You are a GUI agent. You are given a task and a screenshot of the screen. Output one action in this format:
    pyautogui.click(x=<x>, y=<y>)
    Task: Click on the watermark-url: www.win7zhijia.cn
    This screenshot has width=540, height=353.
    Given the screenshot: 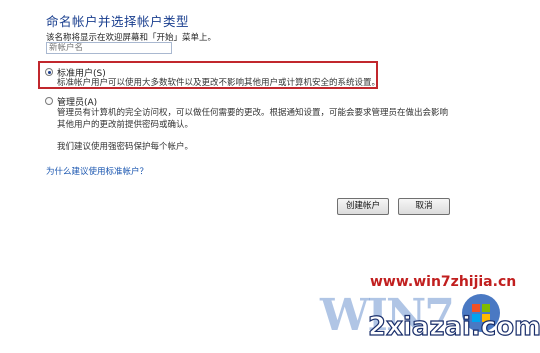 What is the action you would take?
    pyautogui.click(x=443, y=282)
    